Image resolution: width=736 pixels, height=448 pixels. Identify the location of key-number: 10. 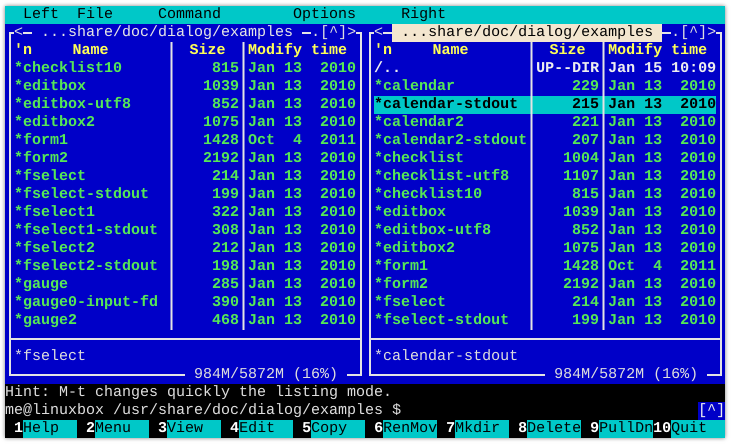
(662, 429).